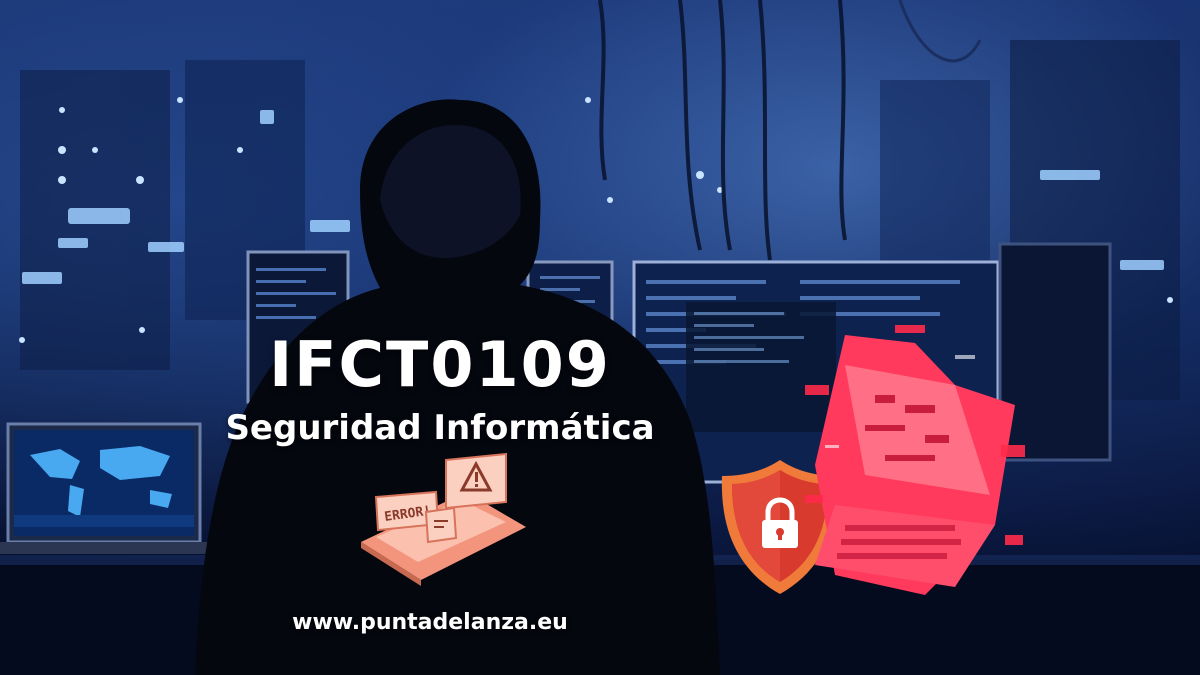  What do you see at coordinates (443, 519) in the screenshot?
I see `error-warning-illustration: ERROR!` at bounding box center [443, 519].